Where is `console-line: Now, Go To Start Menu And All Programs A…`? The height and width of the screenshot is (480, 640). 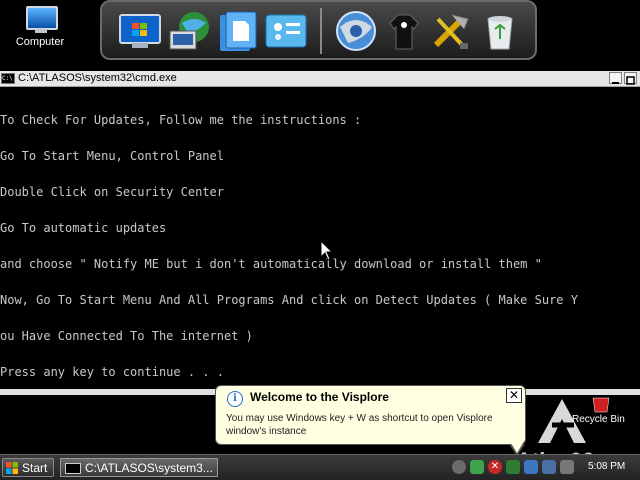 console-line: Now, Go To Start Menu And All Programs A… is located at coordinates (289, 300).